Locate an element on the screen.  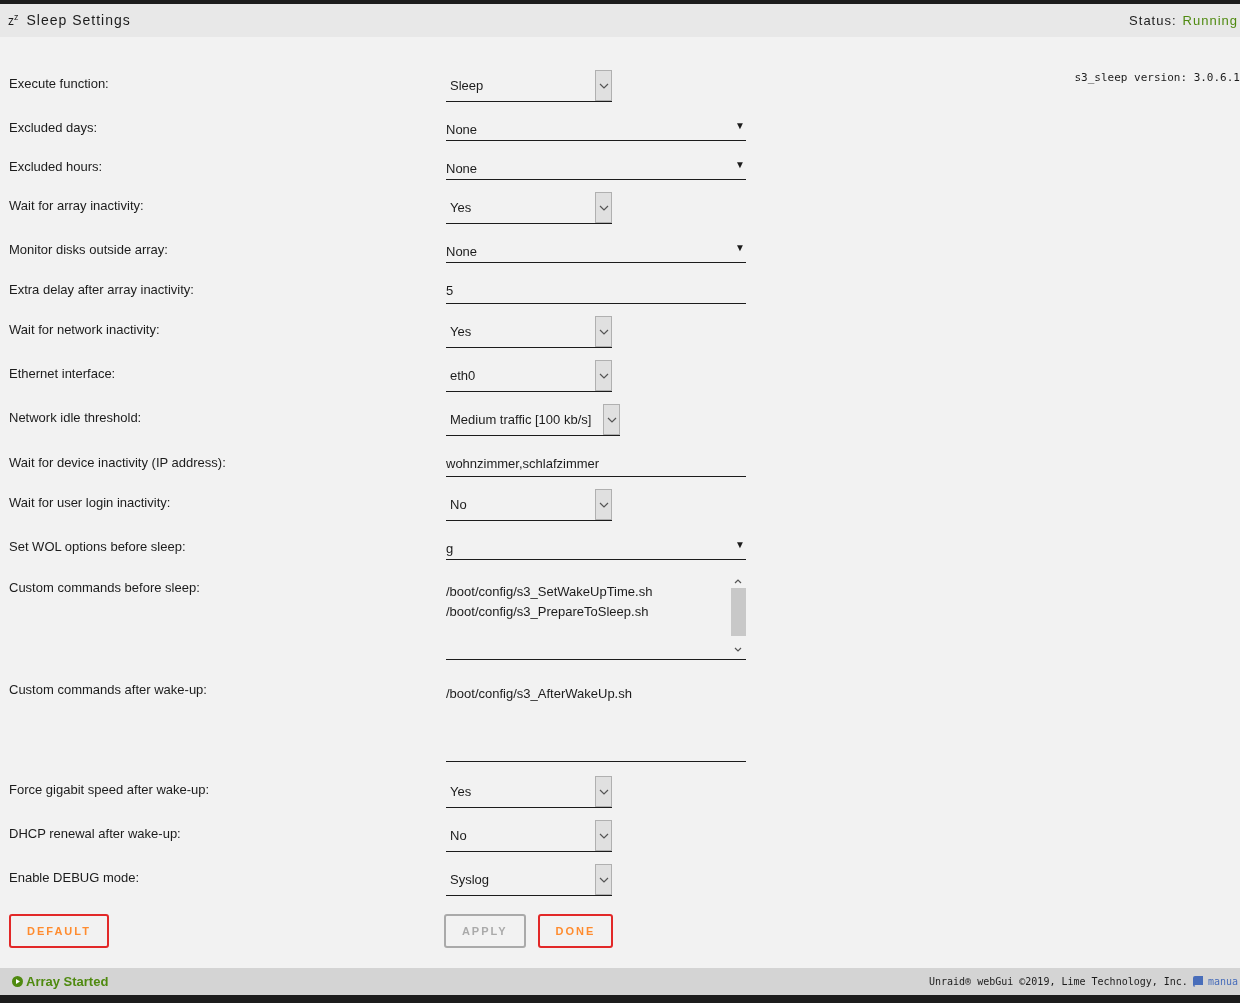
setting-label: DHCP renewal after wake-up: is located at coordinates (95, 834).